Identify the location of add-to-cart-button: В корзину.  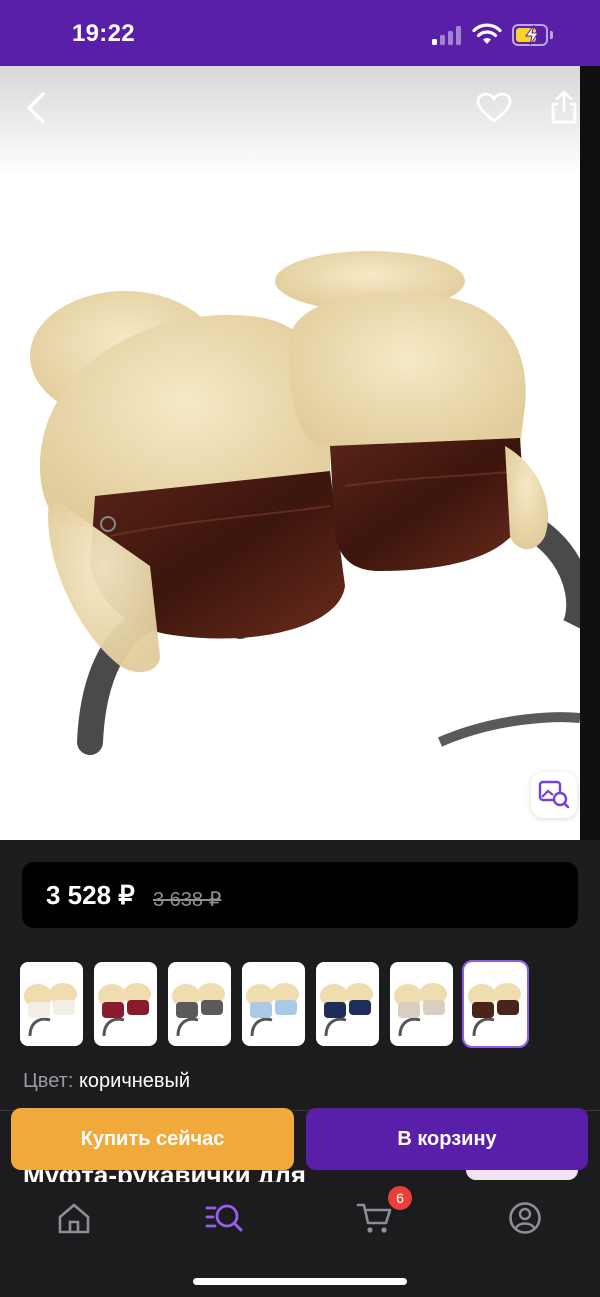
(447, 1139).